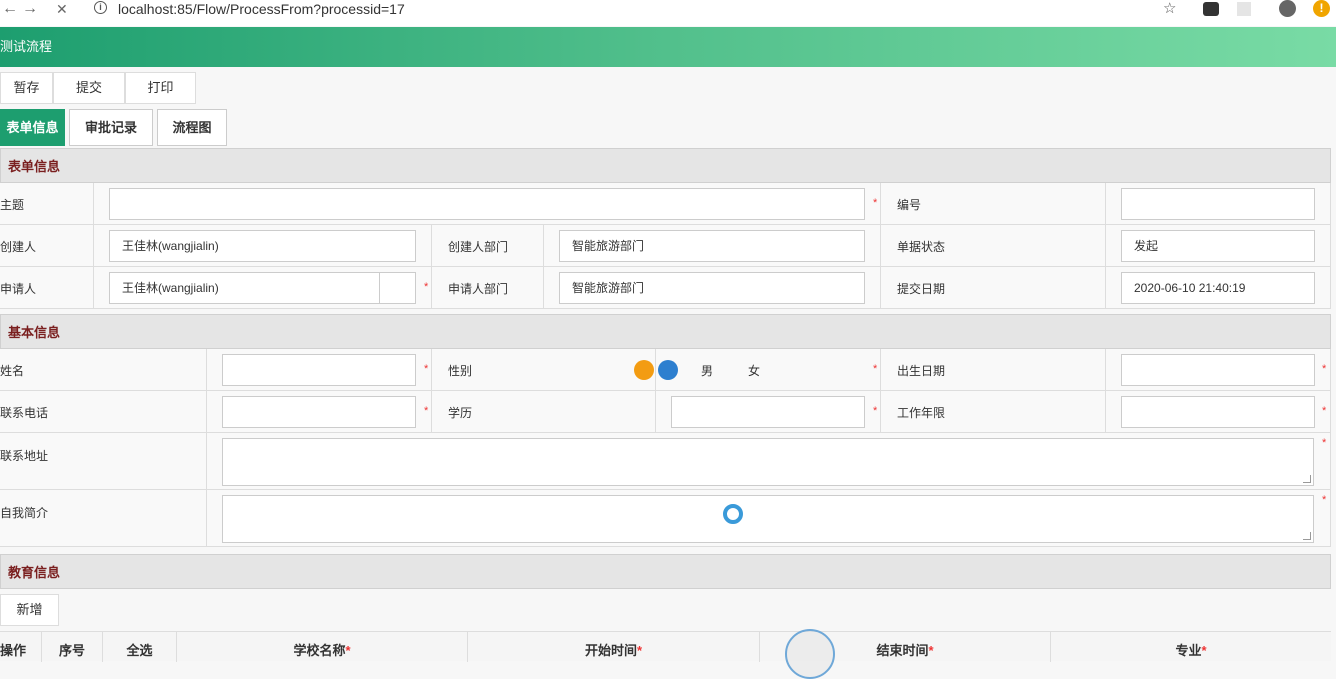  What do you see at coordinates (1169, 9) in the screenshot?
I see `bookmark-star-icon: ☆` at bounding box center [1169, 9].